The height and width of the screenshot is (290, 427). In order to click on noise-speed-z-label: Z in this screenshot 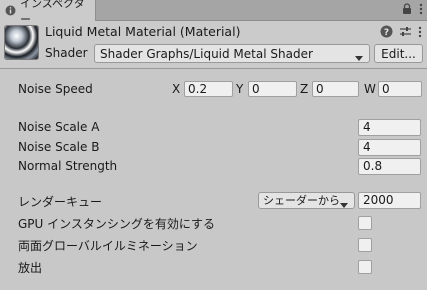, I will do `click(304, 89)`.